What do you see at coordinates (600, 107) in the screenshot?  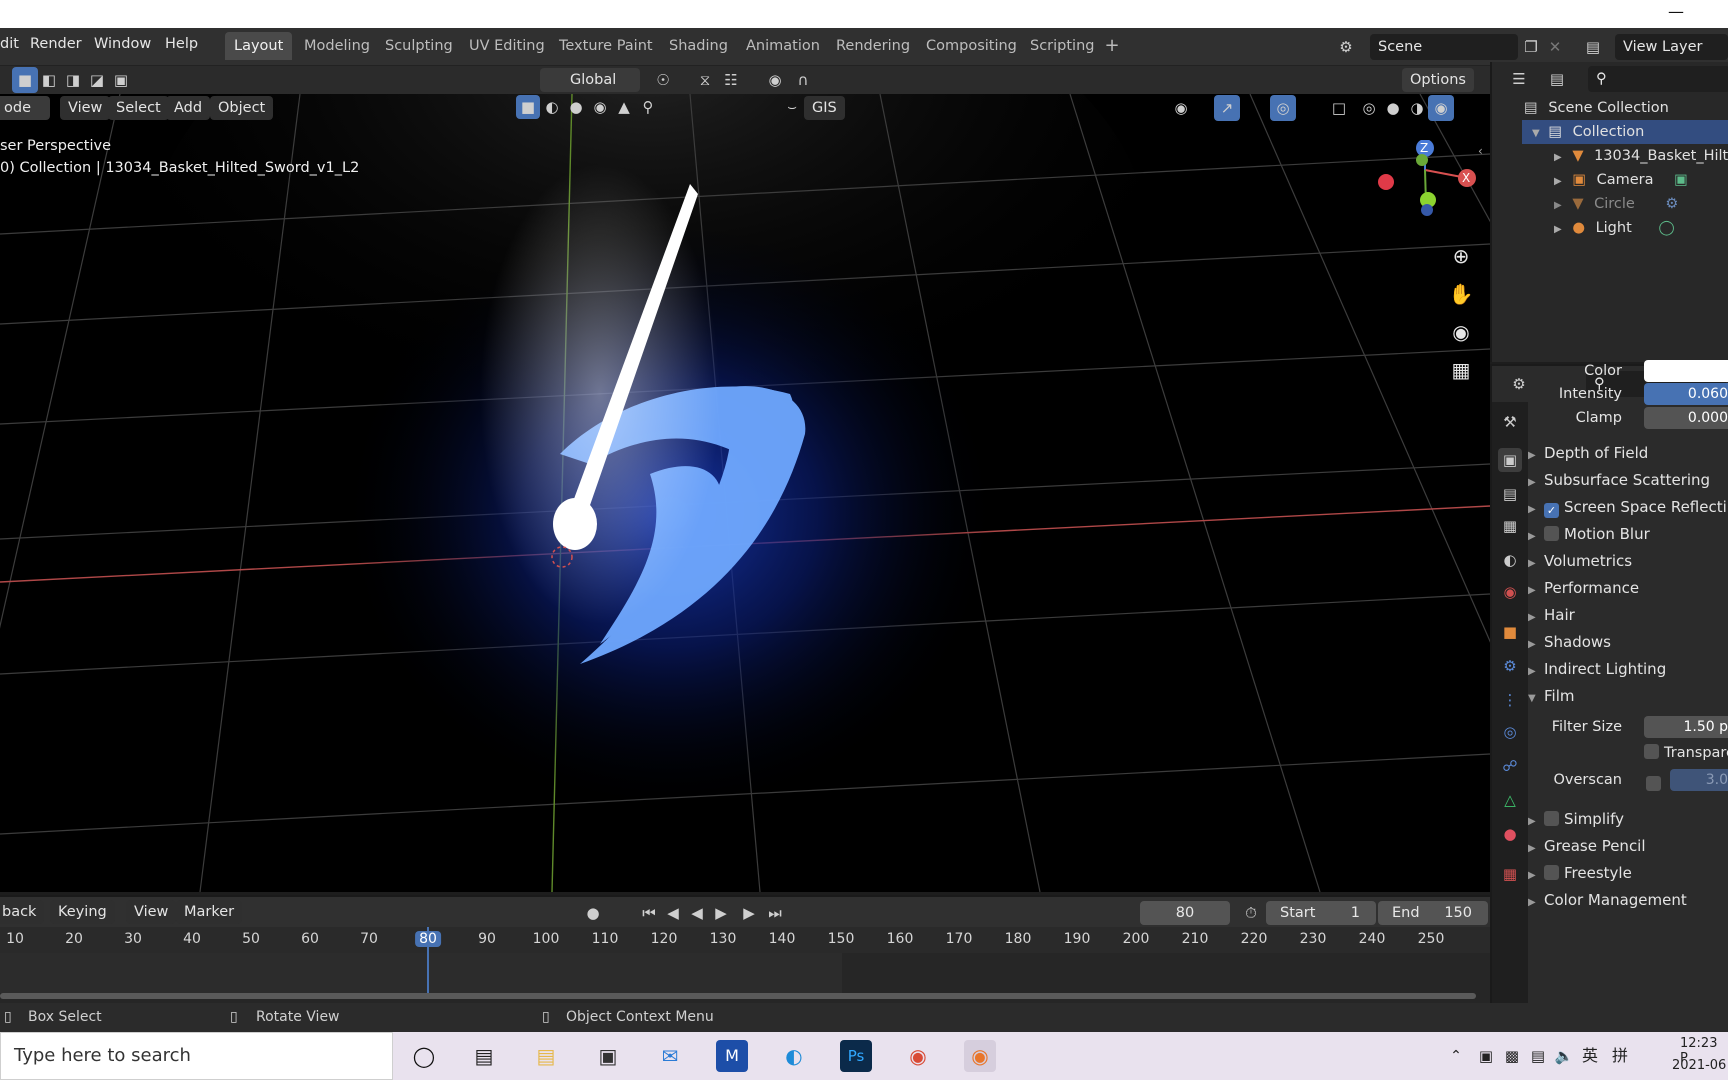 I see `gis-globe-icon: ◉` at bounding box center [600, 107].